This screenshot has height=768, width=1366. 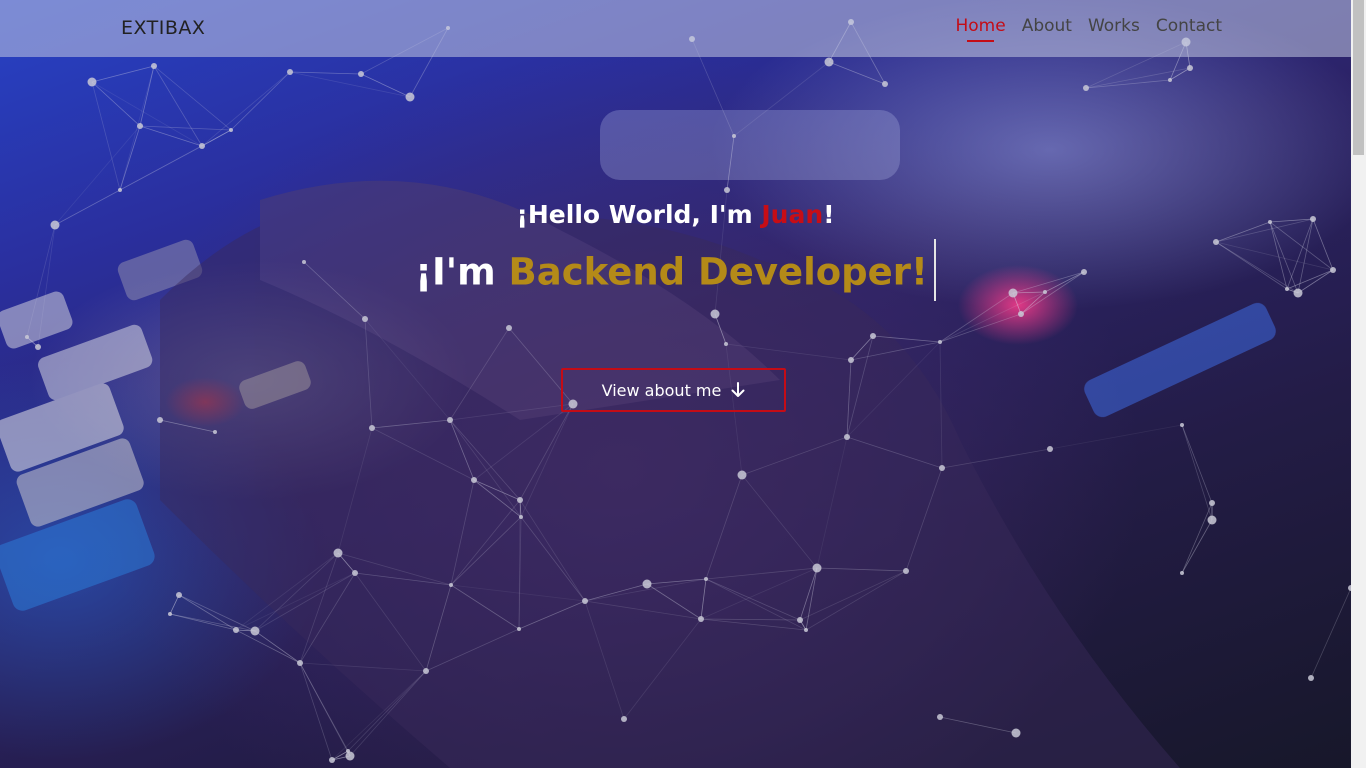 What do you see at coordinates (1358, 77) in the screenshot?
I see `scrollbar-thumb` at bounding box center [1358, 77].